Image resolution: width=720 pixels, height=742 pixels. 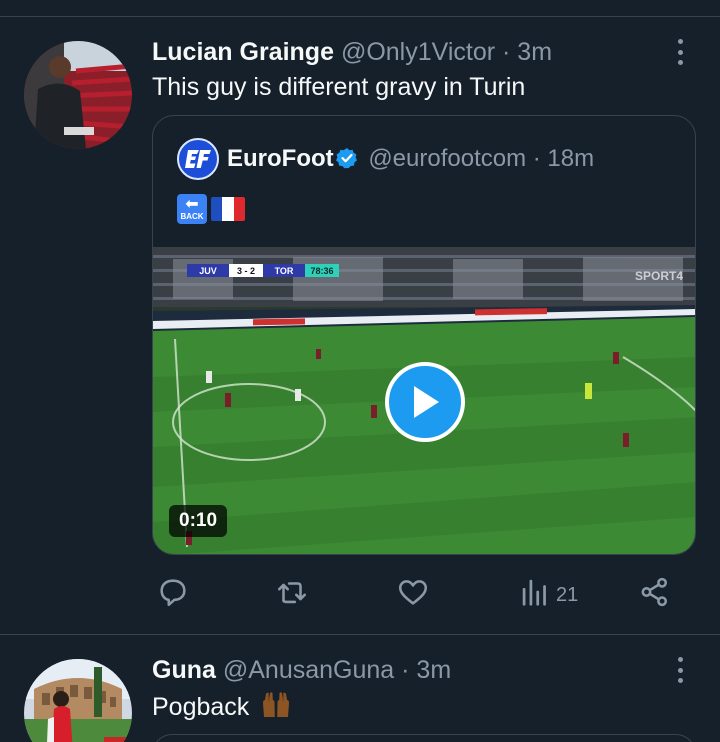 I want to click on match-clock: 78:36, so click(x=322, y=270).